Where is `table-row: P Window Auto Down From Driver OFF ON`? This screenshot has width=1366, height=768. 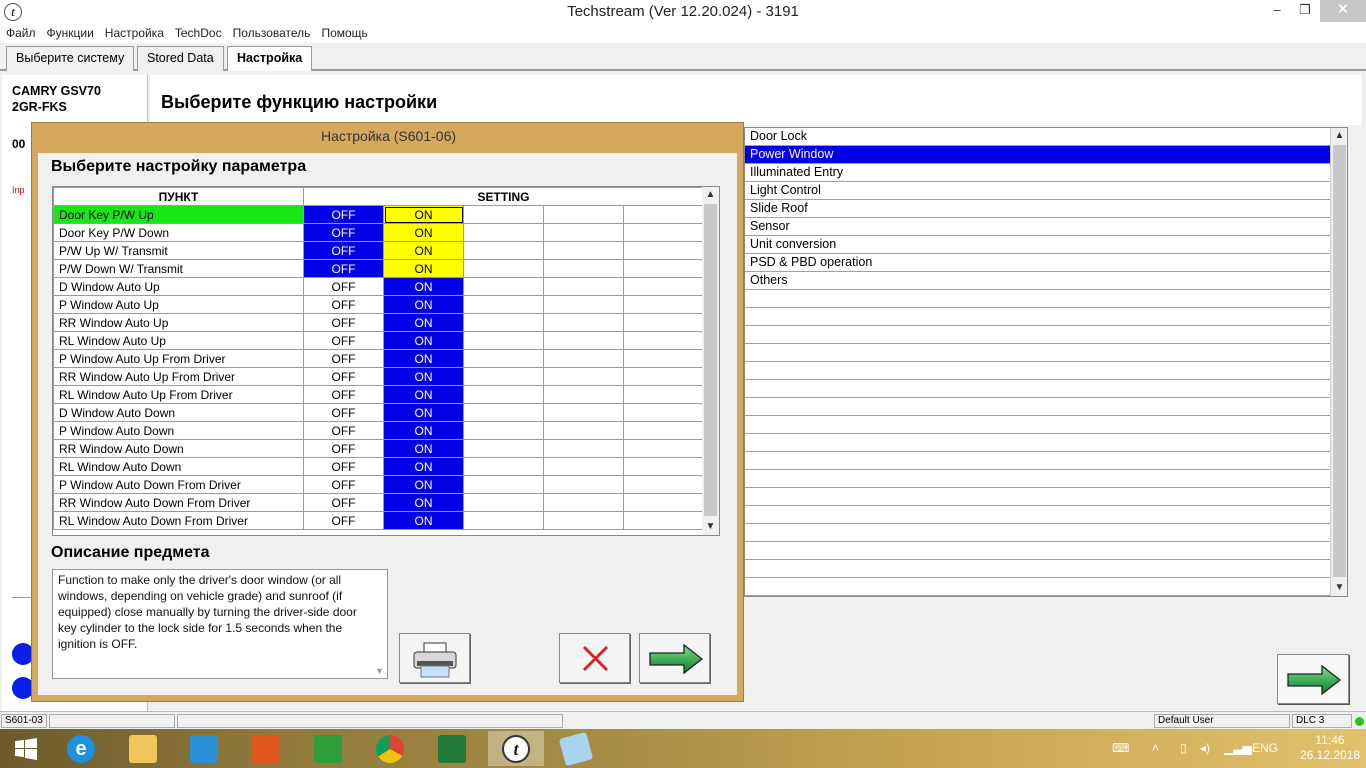
table-row: P Window Auto Down From Driver OFF ON is located at coordinates (378, 484).